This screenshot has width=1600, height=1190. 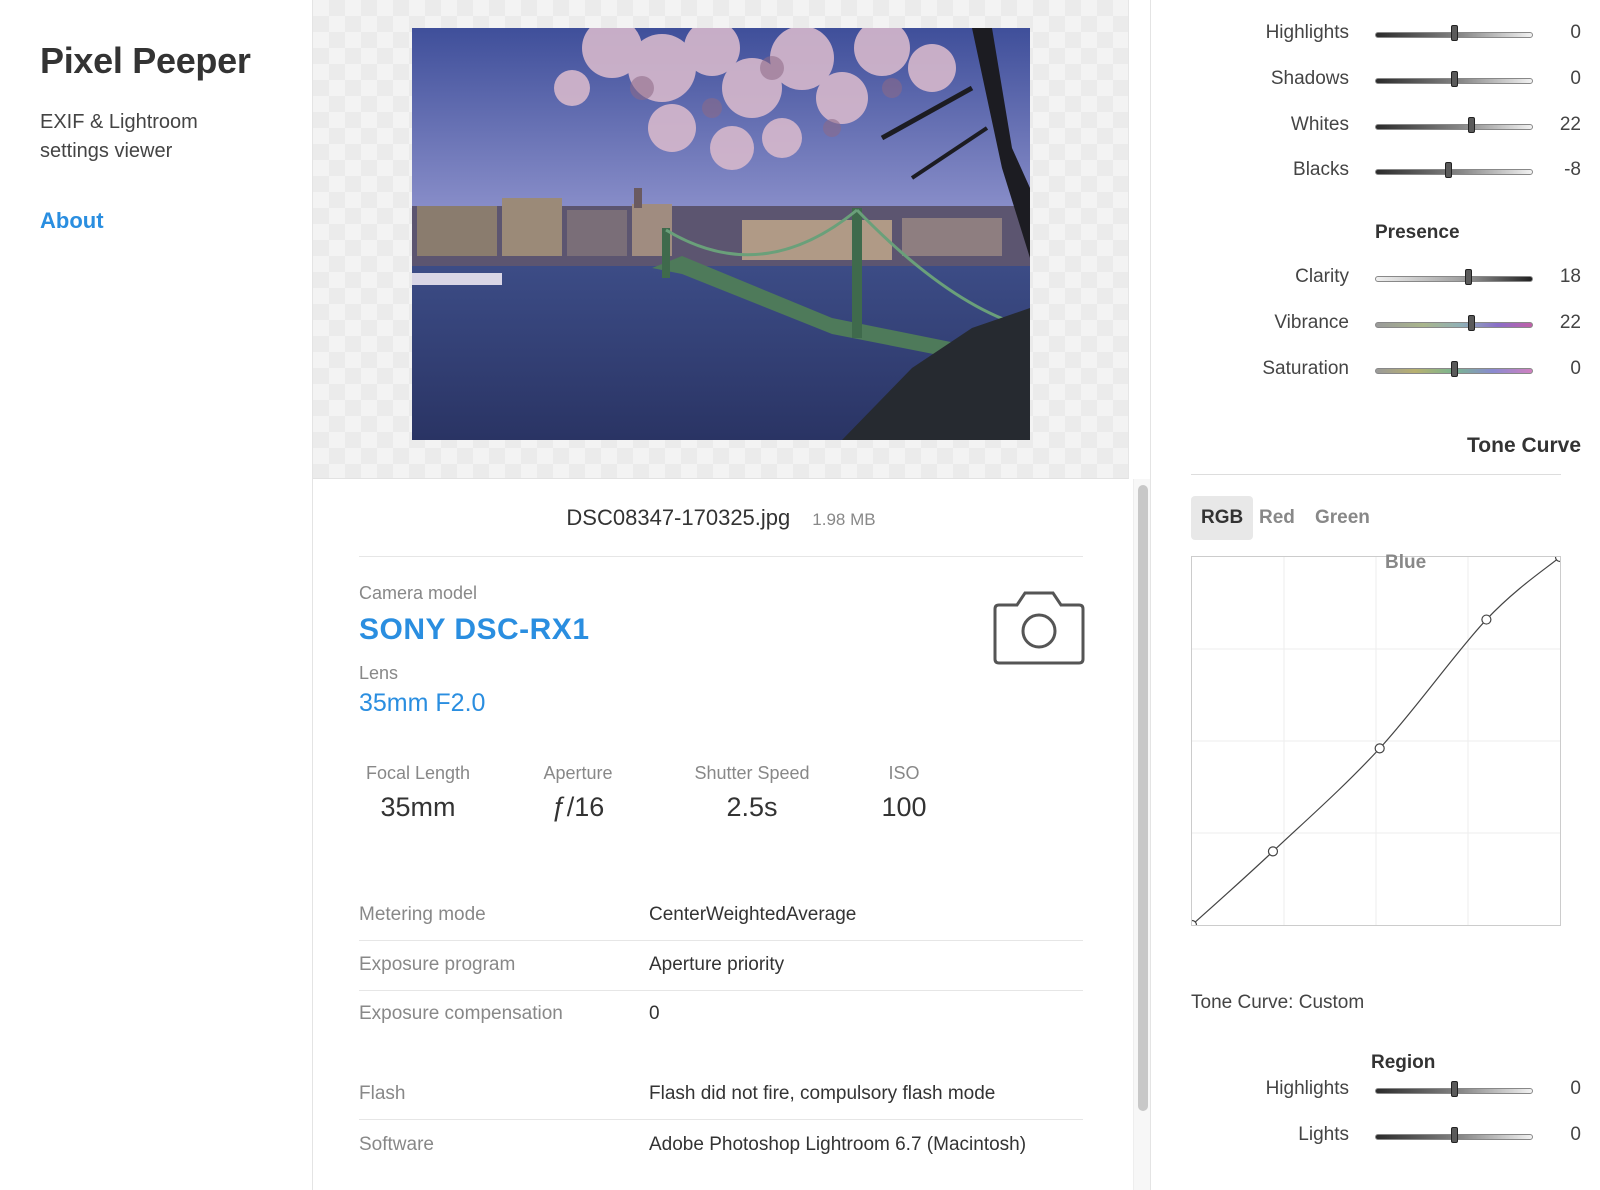 I want to click on metadata-row: Exposure program Aperture priority, so click(x=721, y=966).